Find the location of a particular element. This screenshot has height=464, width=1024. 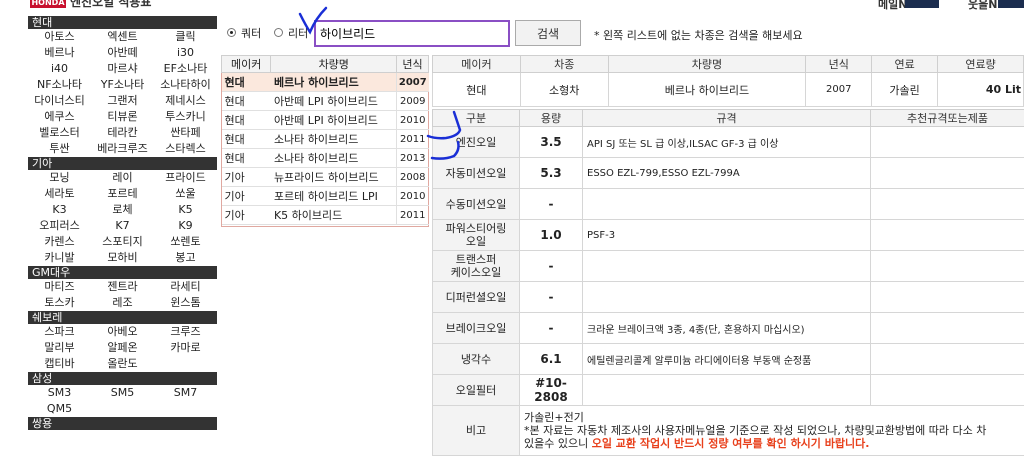

car-model-link: 젠트라 is located at coordinates (122, 287).